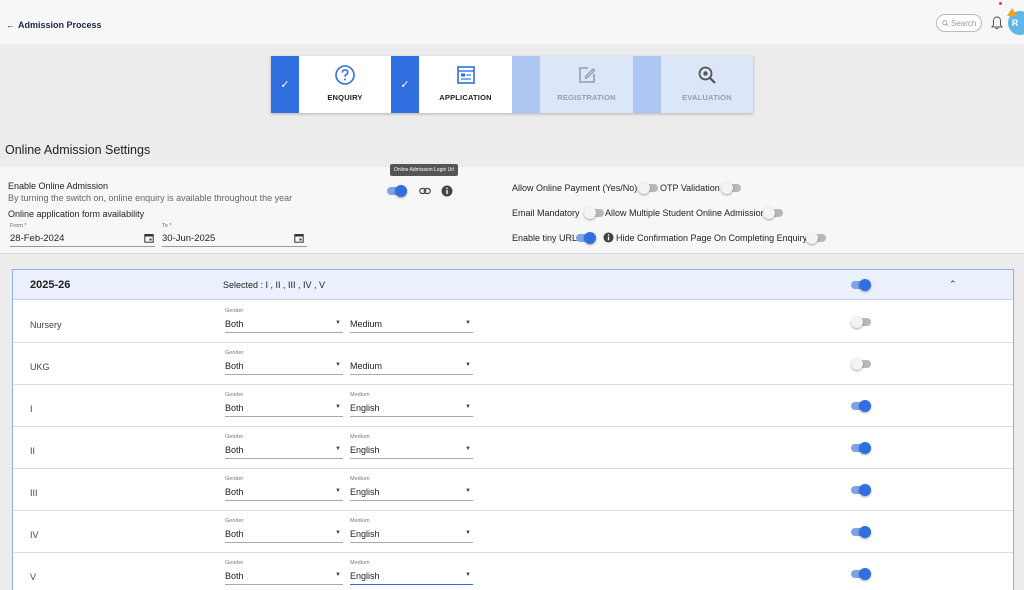 Image resolution: width=1024 pixels, height=590 pixels. What do you see at coordinates (773, 213) in the screenshot?
I see `multiple-admission-toggle` at bounding box center [773, 213].